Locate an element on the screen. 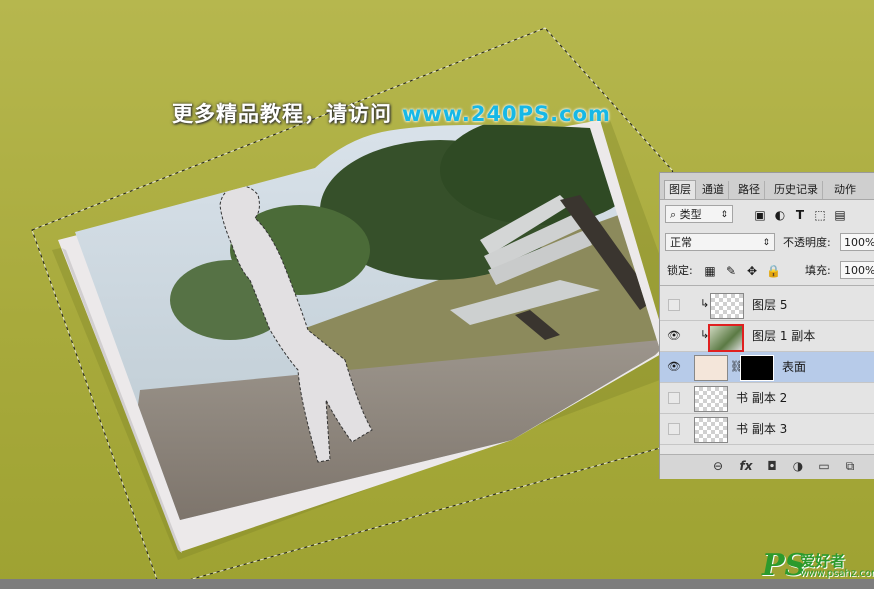  clip-arrow-icon: ↳ is located at coordinates (705, 303).